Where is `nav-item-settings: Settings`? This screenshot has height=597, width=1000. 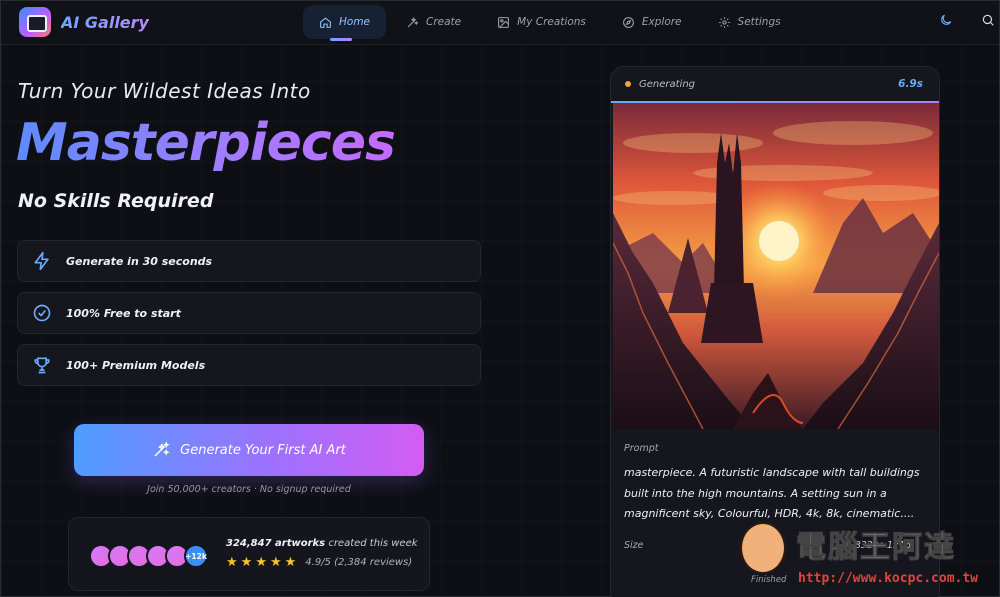
nav-item-settings: Settings is located at coordinates (749, 22).